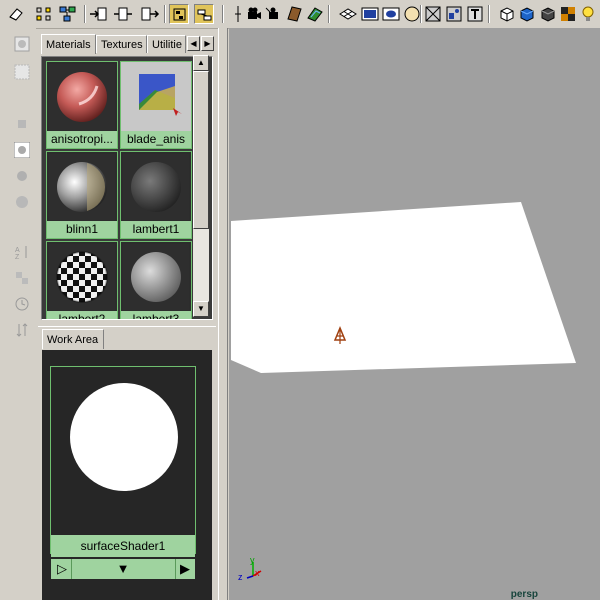 This screenshot has height=600, width=600. Describe the element at coordinates (82, 277) in the screenshot. I see `checker-sphere-icon` at that location.